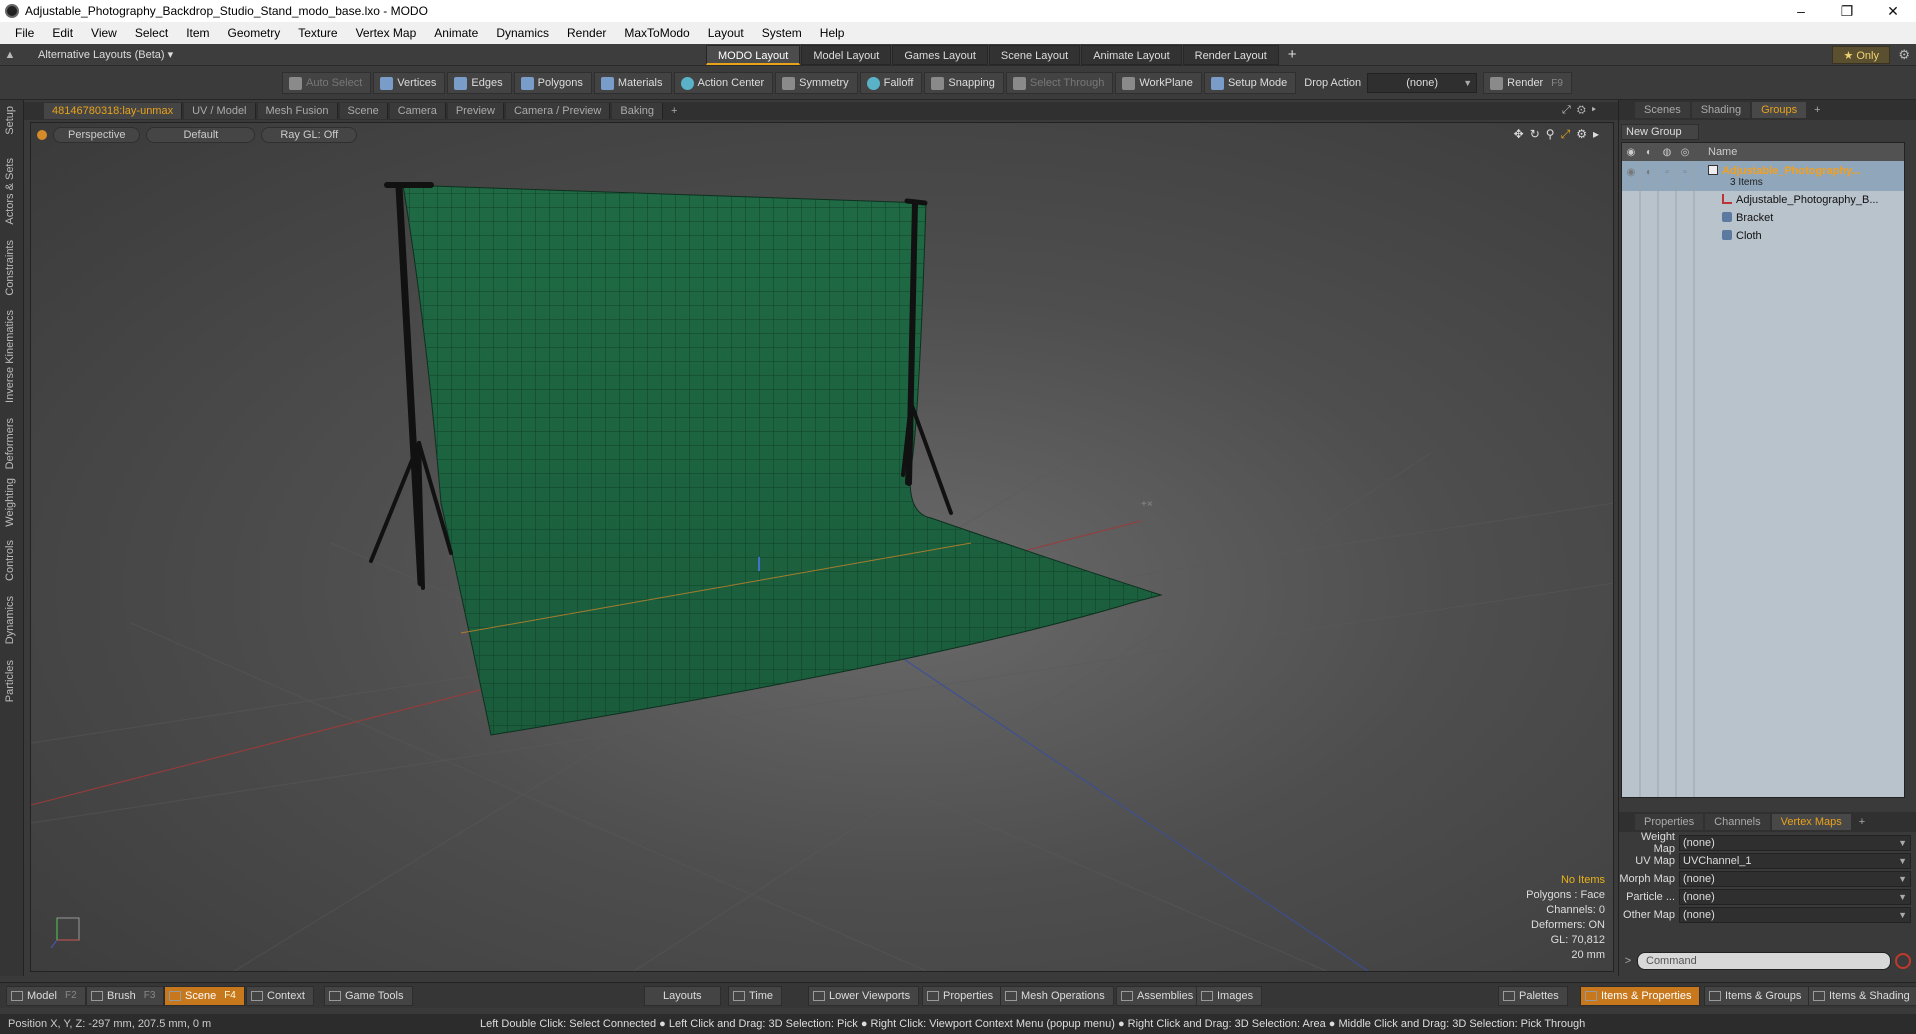  What do you see at coordinates (104, 33) in the screenshot?
I see `menu-view: View` at bounding box center [104, 33].